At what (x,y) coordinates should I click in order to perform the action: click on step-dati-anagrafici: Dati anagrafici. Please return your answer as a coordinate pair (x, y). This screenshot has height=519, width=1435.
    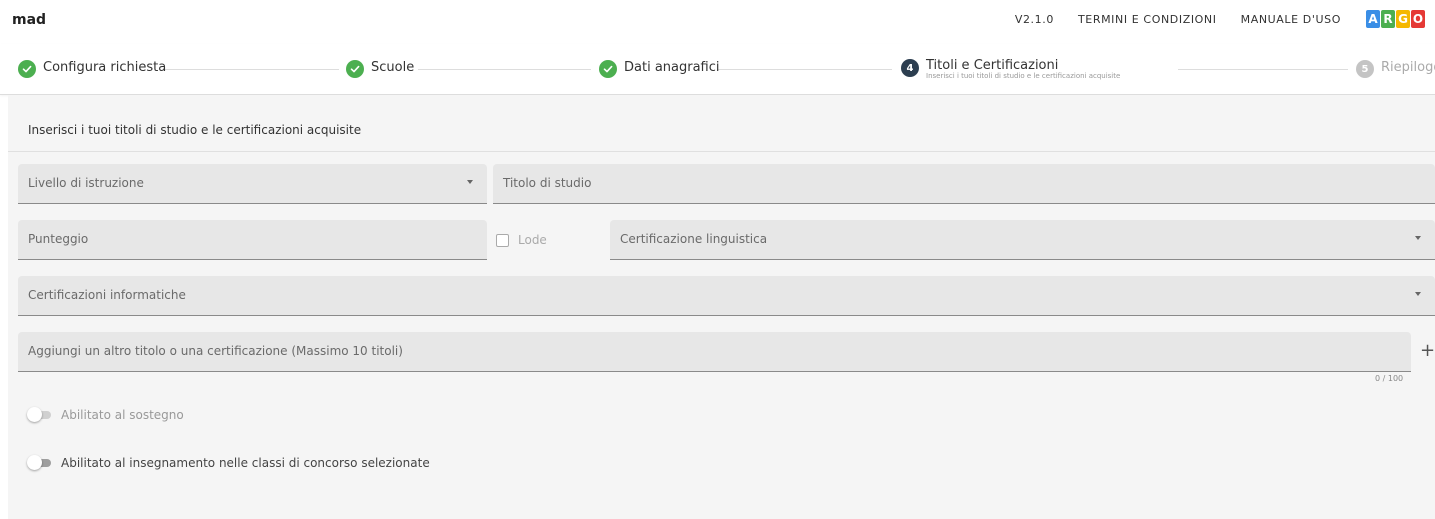
    Looking at the image, I should click on (659, 69).